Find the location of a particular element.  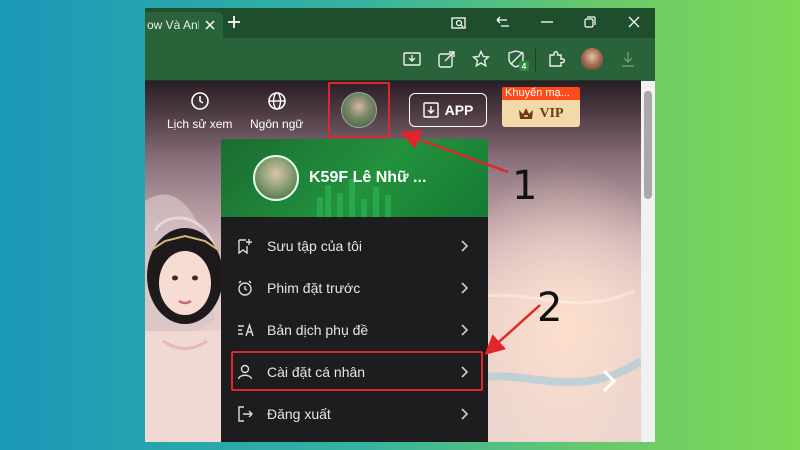

step-2-label: 2 is located at coordinates (550, 308).